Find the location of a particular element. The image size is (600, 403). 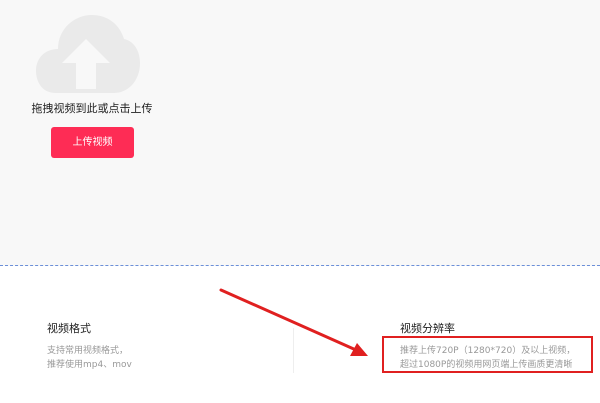

video-format-title: 视频格式 is located at coordinates (69, 328).